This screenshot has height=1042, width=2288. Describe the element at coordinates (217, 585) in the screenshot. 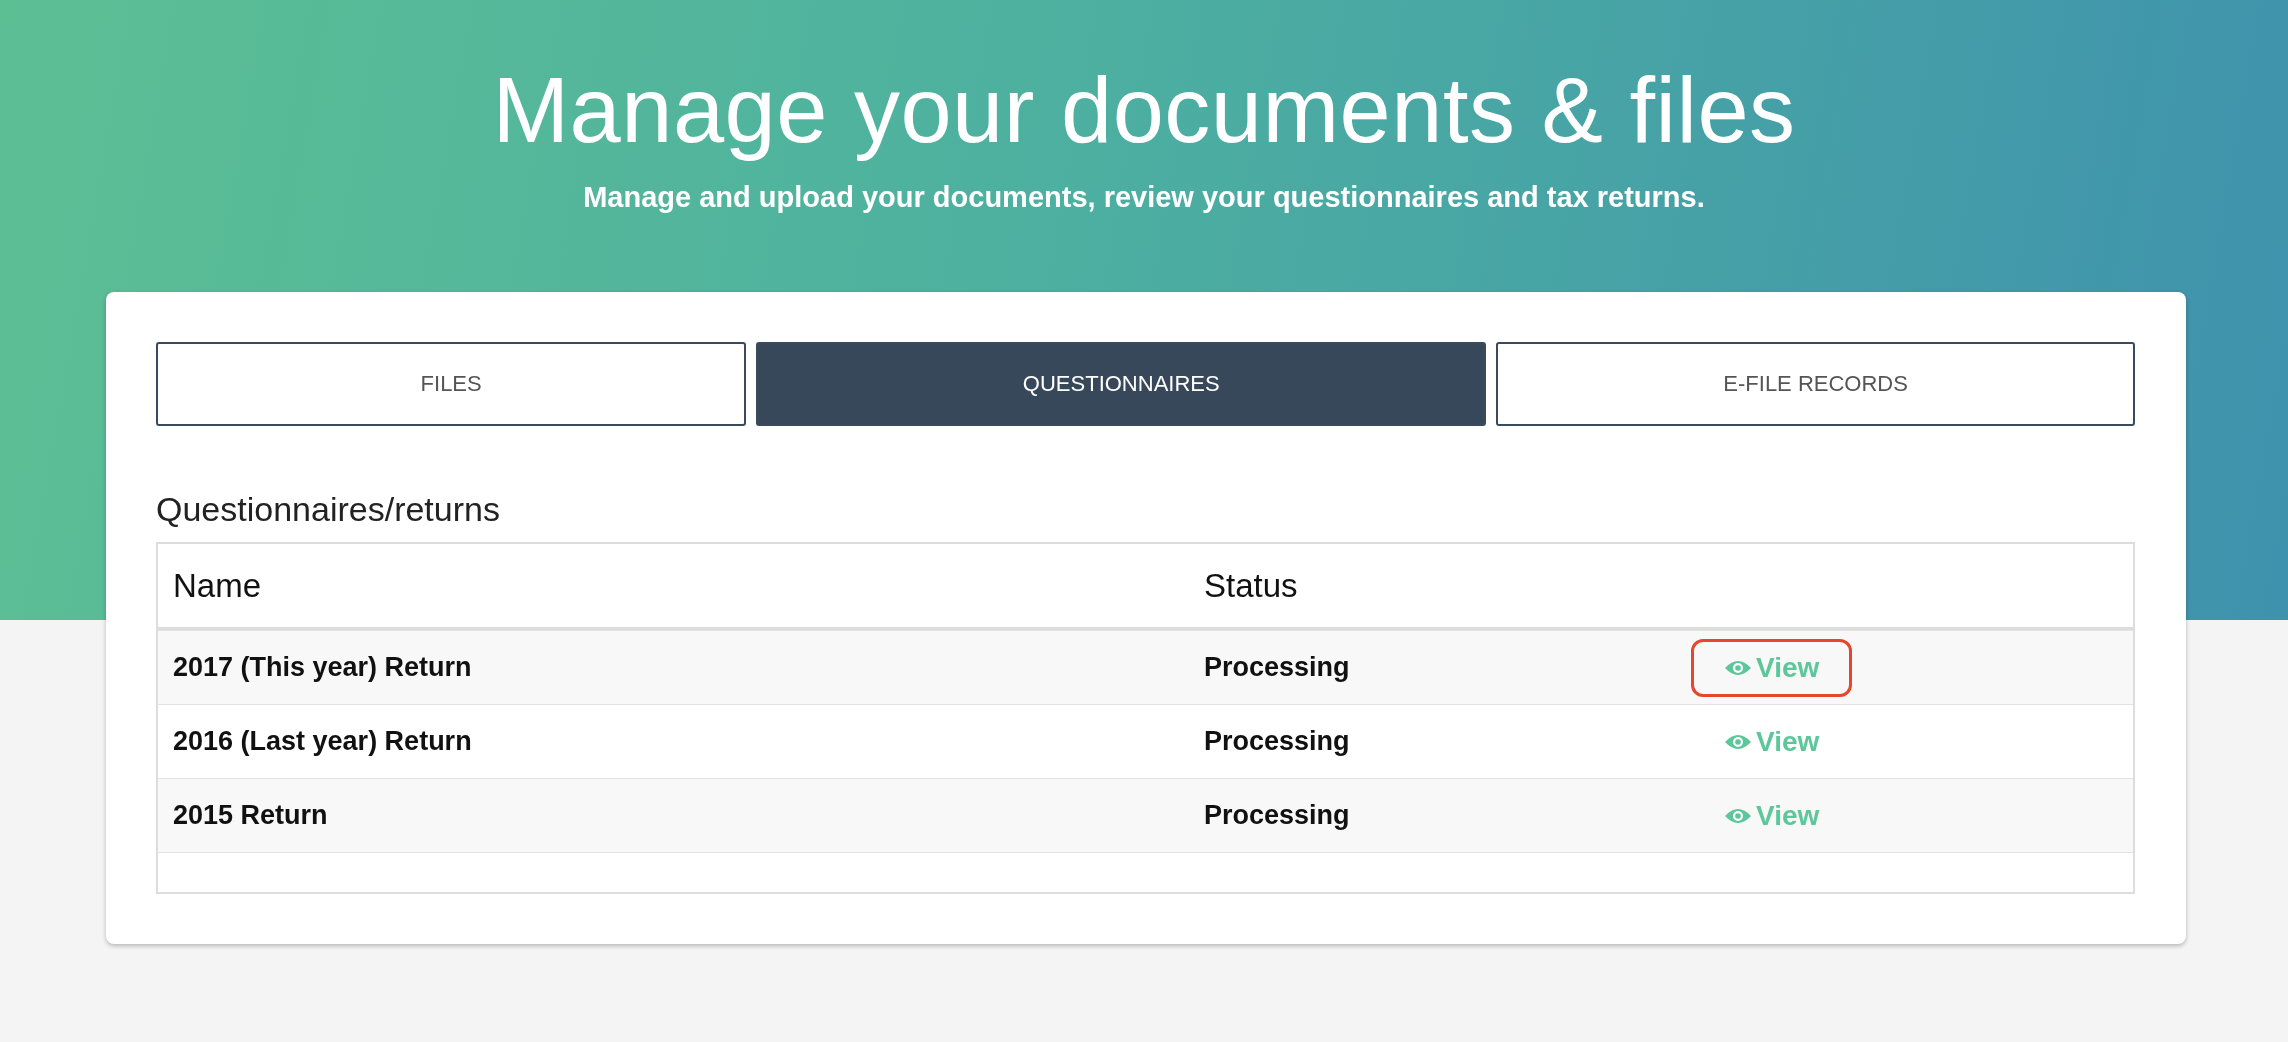

I see `column-header: Name` at that location.